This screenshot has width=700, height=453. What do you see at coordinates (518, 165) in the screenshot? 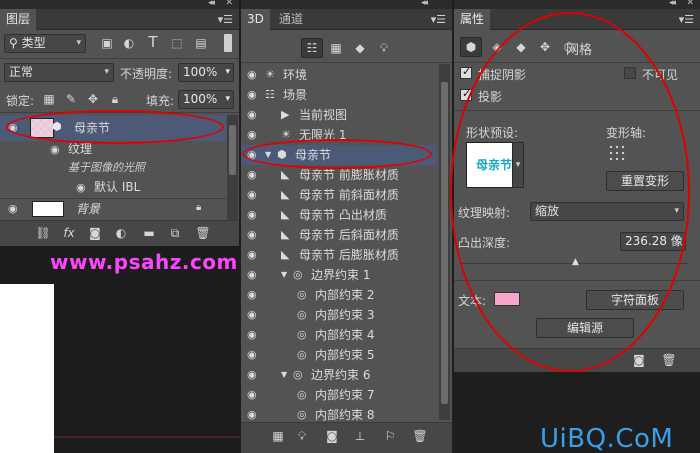
I see `shape-preset-arrow: ▾` at bounding box center [518, 165].